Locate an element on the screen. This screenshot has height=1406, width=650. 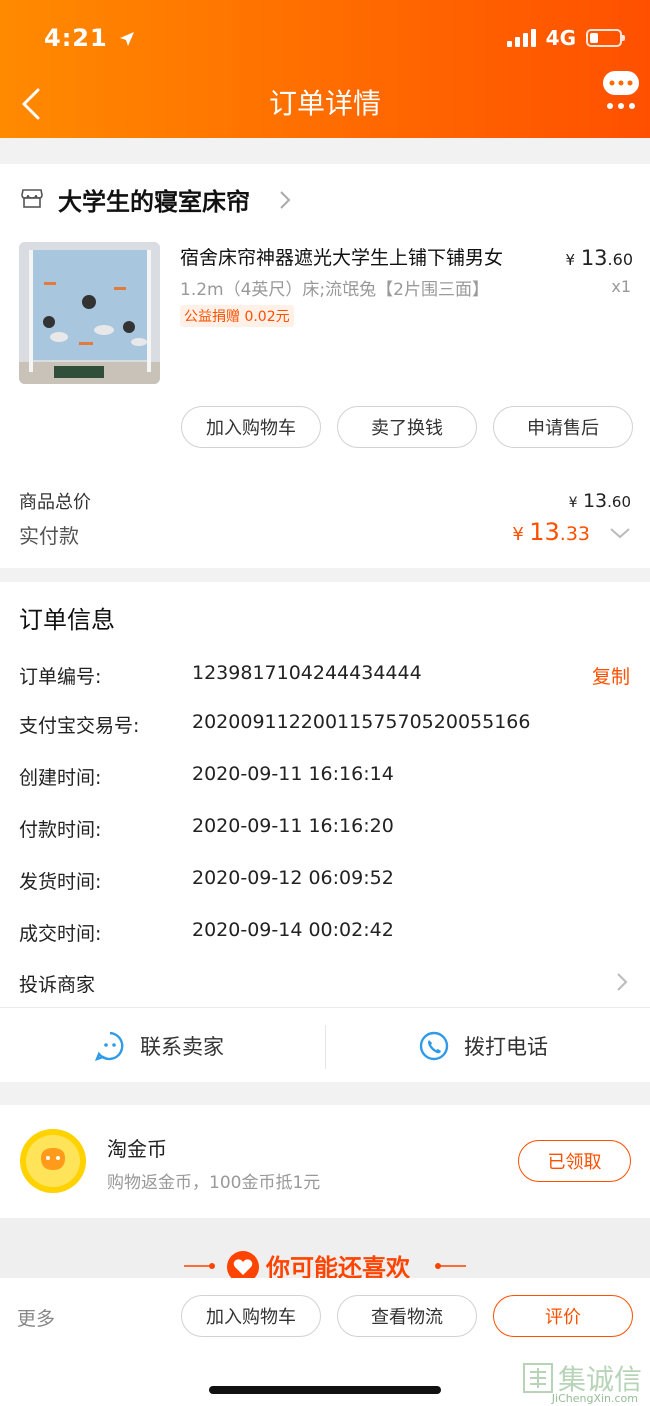
view-logistics-button: 查看物流 is located at coordinates (407, 1316).